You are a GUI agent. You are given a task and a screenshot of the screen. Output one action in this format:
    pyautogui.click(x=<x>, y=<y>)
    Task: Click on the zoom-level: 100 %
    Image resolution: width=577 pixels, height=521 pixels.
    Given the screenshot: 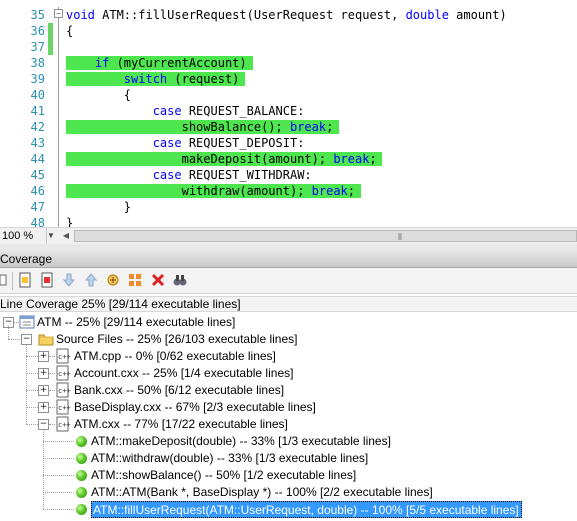 What is the action you would take?
    pyautogui.click(x=23, y=236)
    